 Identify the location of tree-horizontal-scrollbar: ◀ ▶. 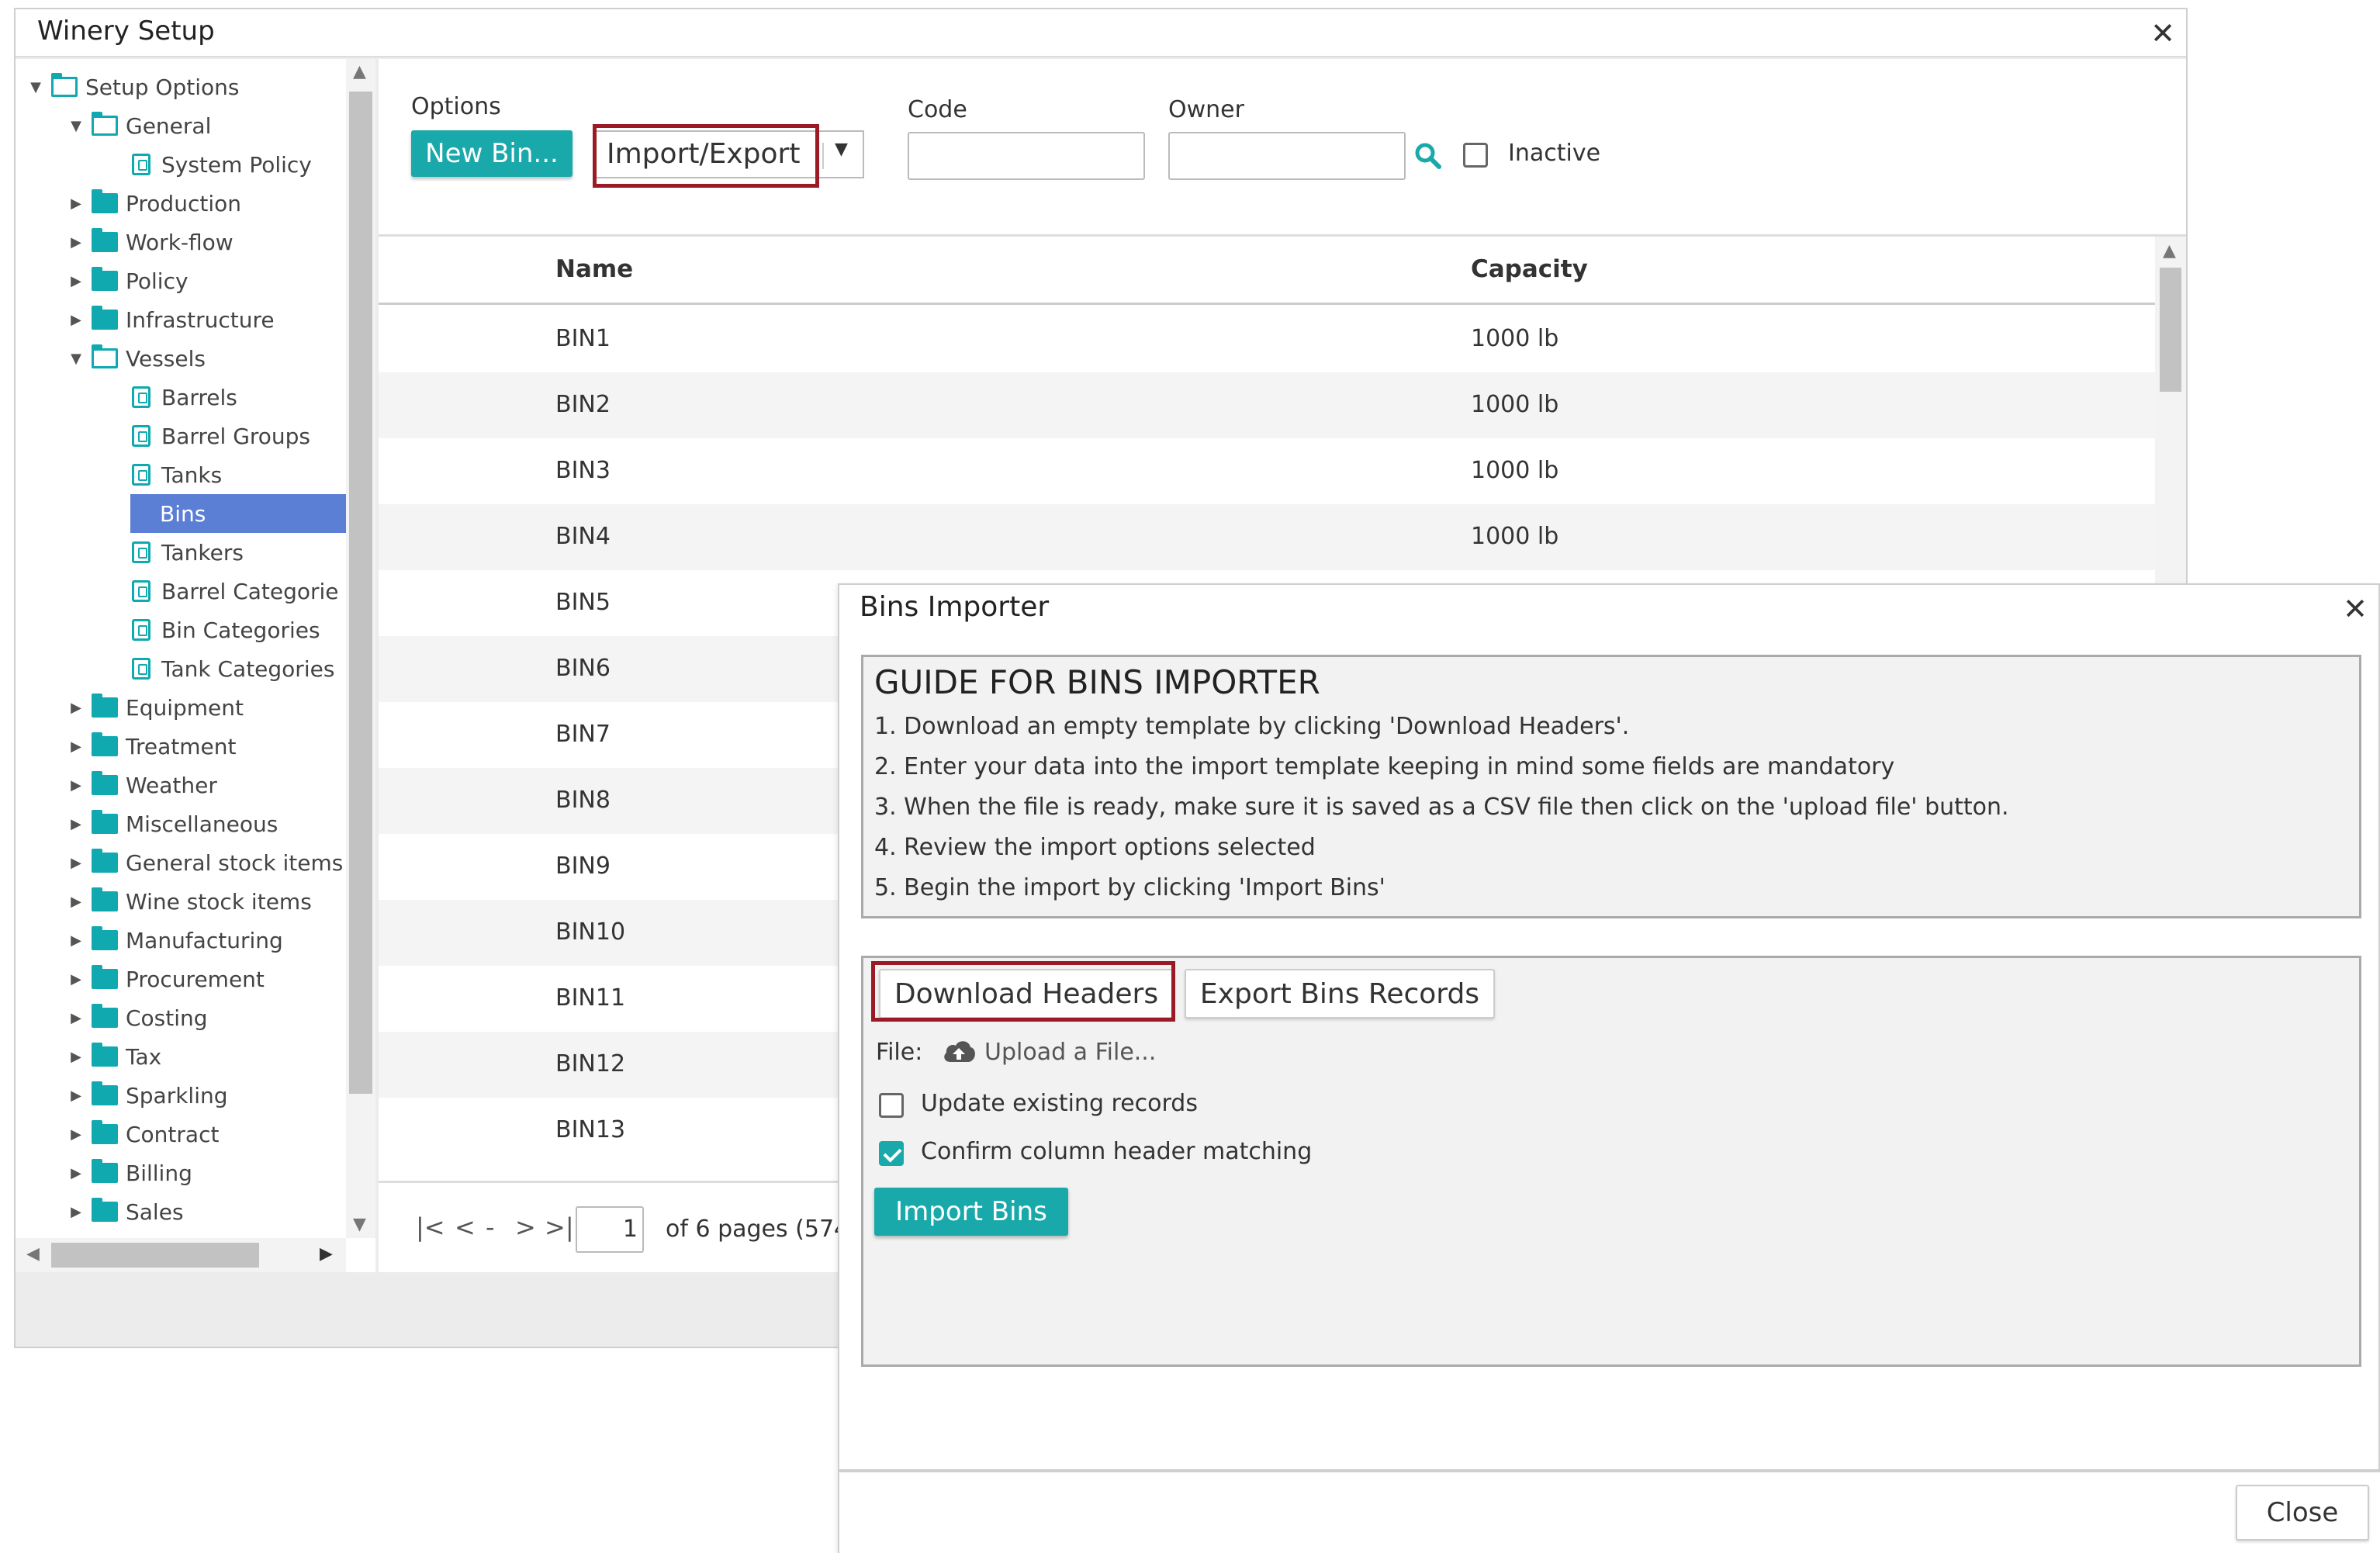
(181, 1255).